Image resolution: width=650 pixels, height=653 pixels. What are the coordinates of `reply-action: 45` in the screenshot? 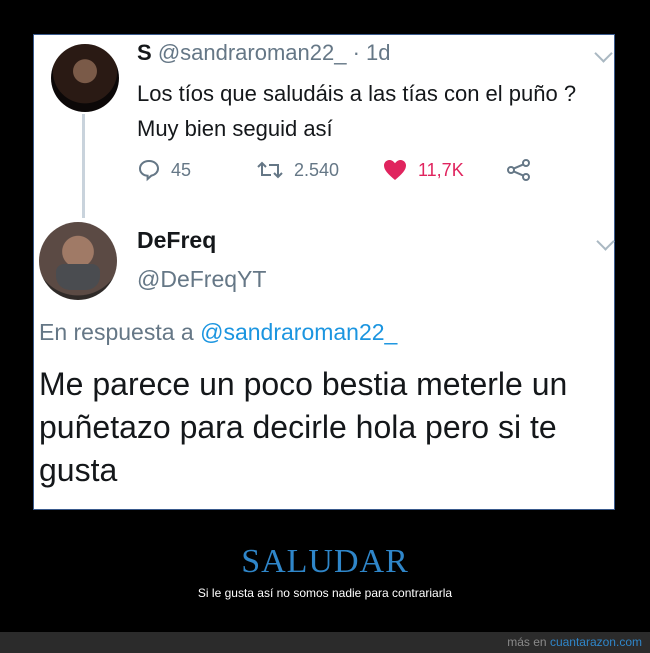 It's located at (164, 170).